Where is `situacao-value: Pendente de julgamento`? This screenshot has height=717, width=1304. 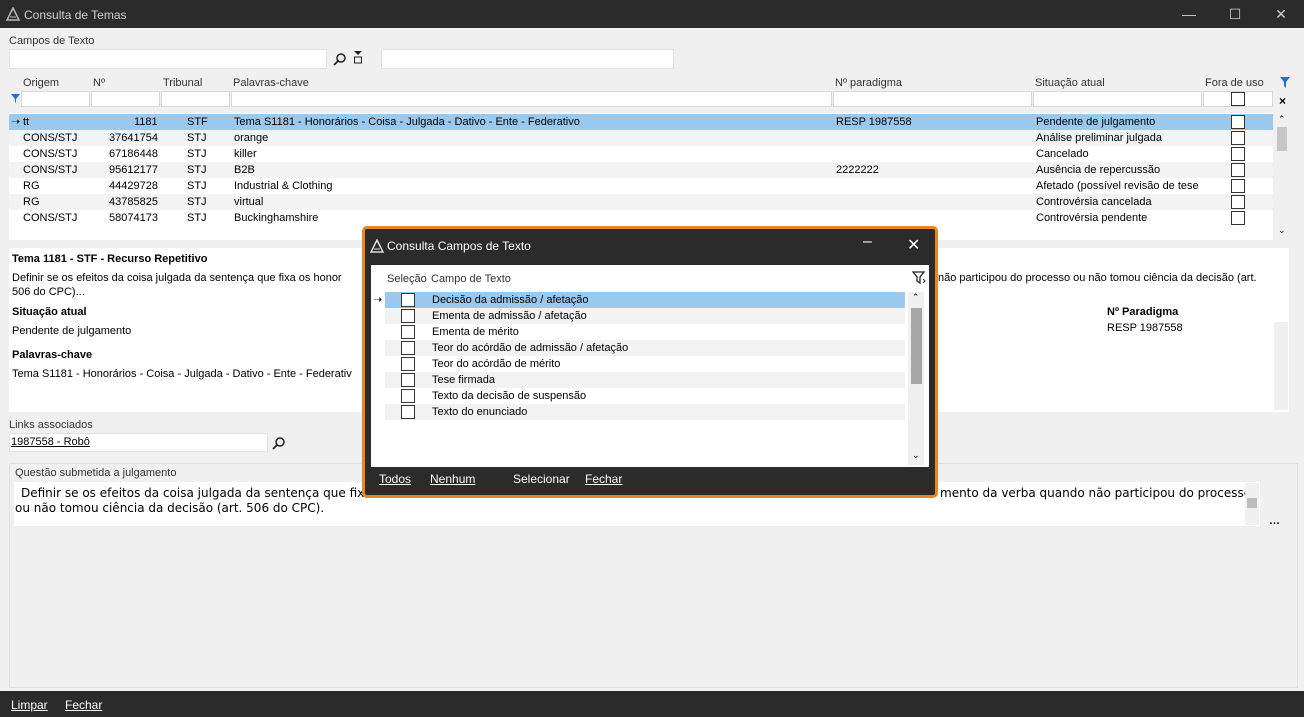 situacao-value: Pendente de julgamento is located at coordinates (72, 331).